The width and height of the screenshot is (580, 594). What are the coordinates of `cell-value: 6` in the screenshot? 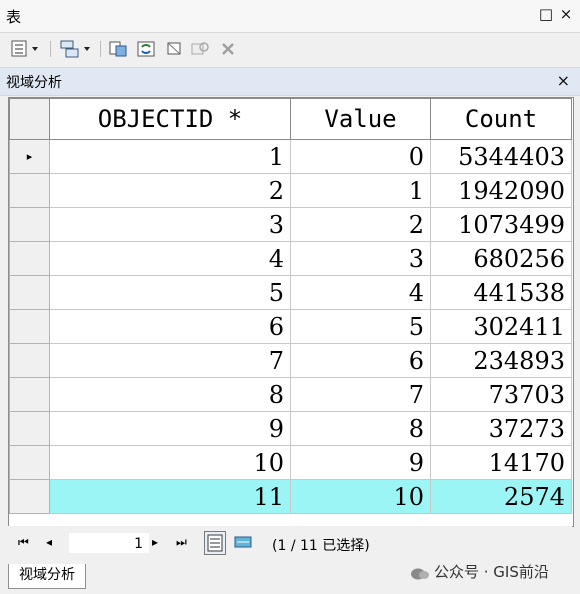 It's located at (360, 360).